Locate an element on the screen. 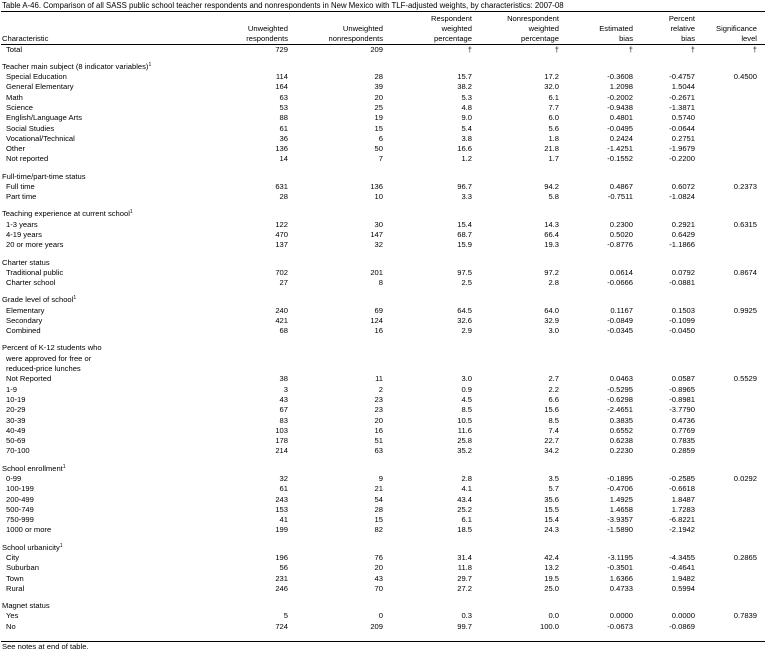 The image size is (766, 652). row-label-text: 750-999 is located at coordinates (20, 520).